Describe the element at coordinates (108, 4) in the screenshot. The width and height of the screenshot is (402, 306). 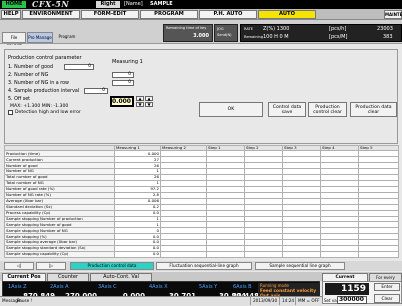
I see `mode-indicator: Right` at that location.